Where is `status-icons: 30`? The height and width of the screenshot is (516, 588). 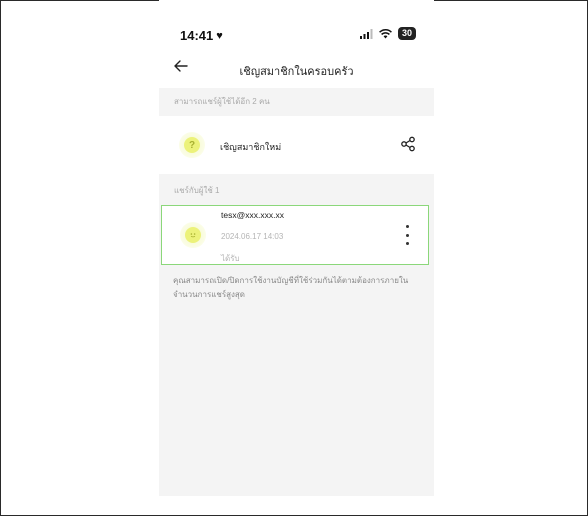 status-icons: 30 is located at coordinates (387, 33).